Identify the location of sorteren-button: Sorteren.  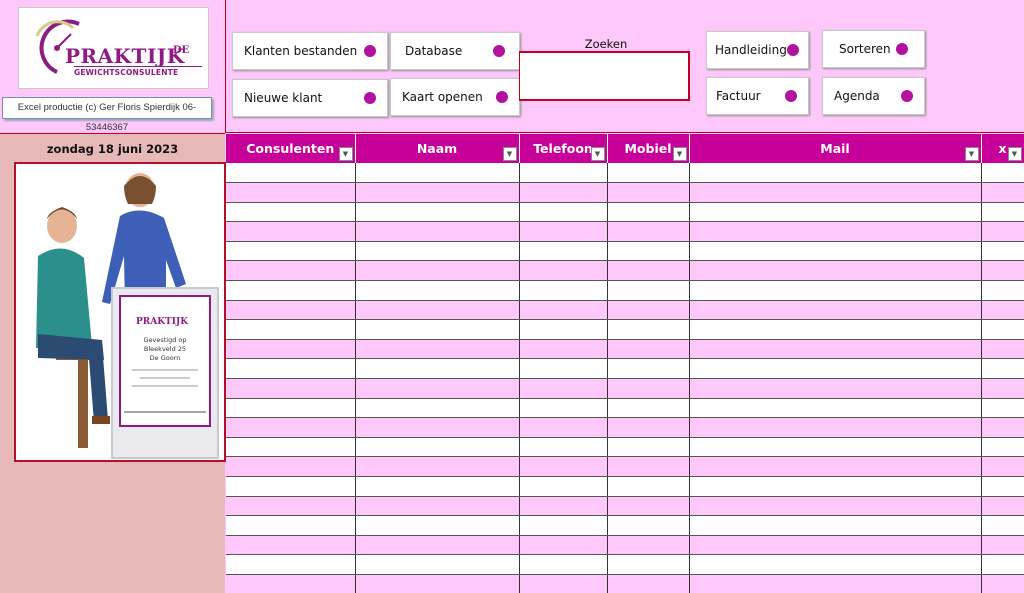
(873, 49).